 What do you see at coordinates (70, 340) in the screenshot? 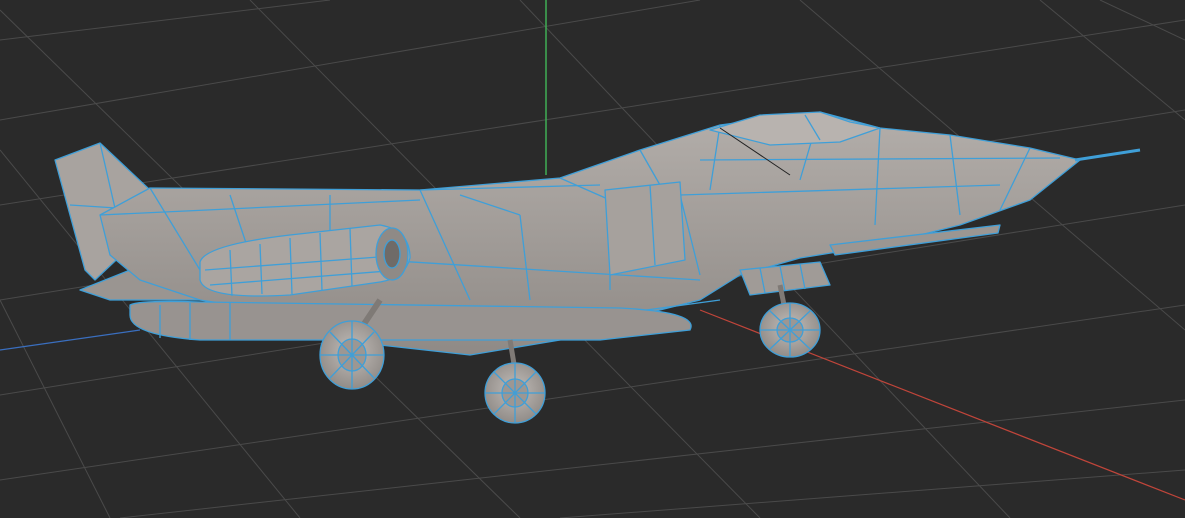
I see `z-axis-line` at bounding box center [70, 340].